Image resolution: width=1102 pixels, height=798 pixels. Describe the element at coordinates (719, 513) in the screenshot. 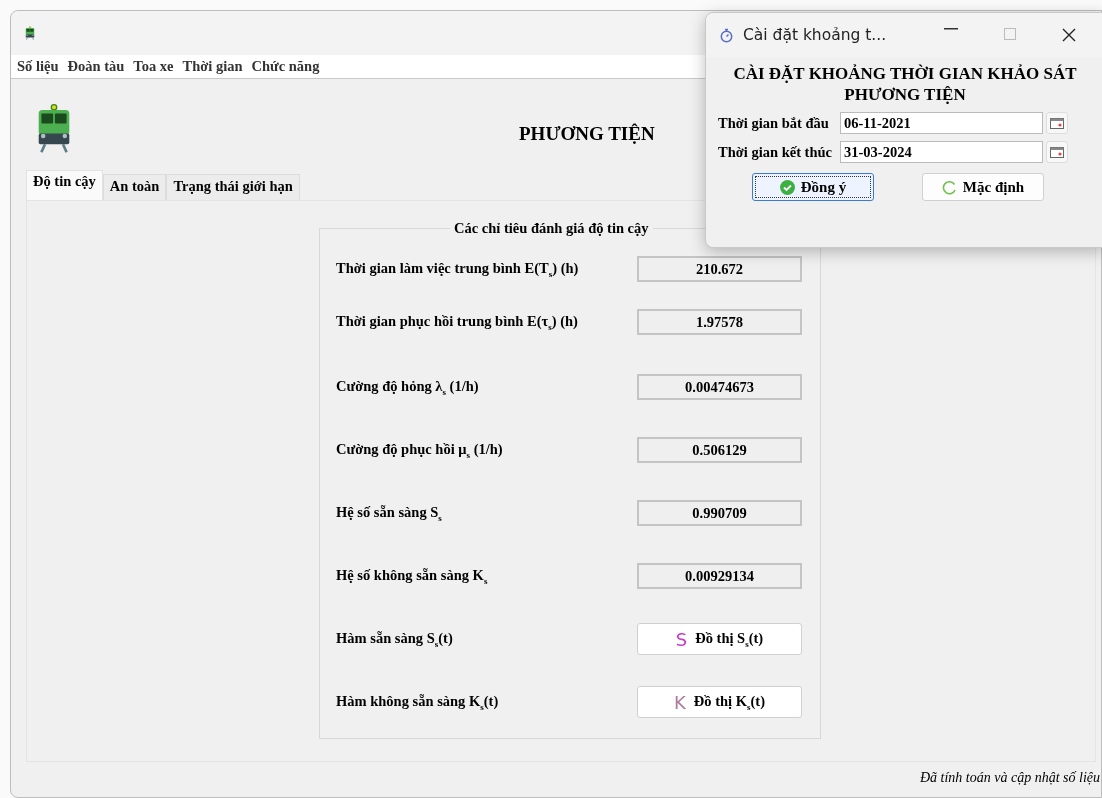

I see `value-field: 0.990709` at that location.